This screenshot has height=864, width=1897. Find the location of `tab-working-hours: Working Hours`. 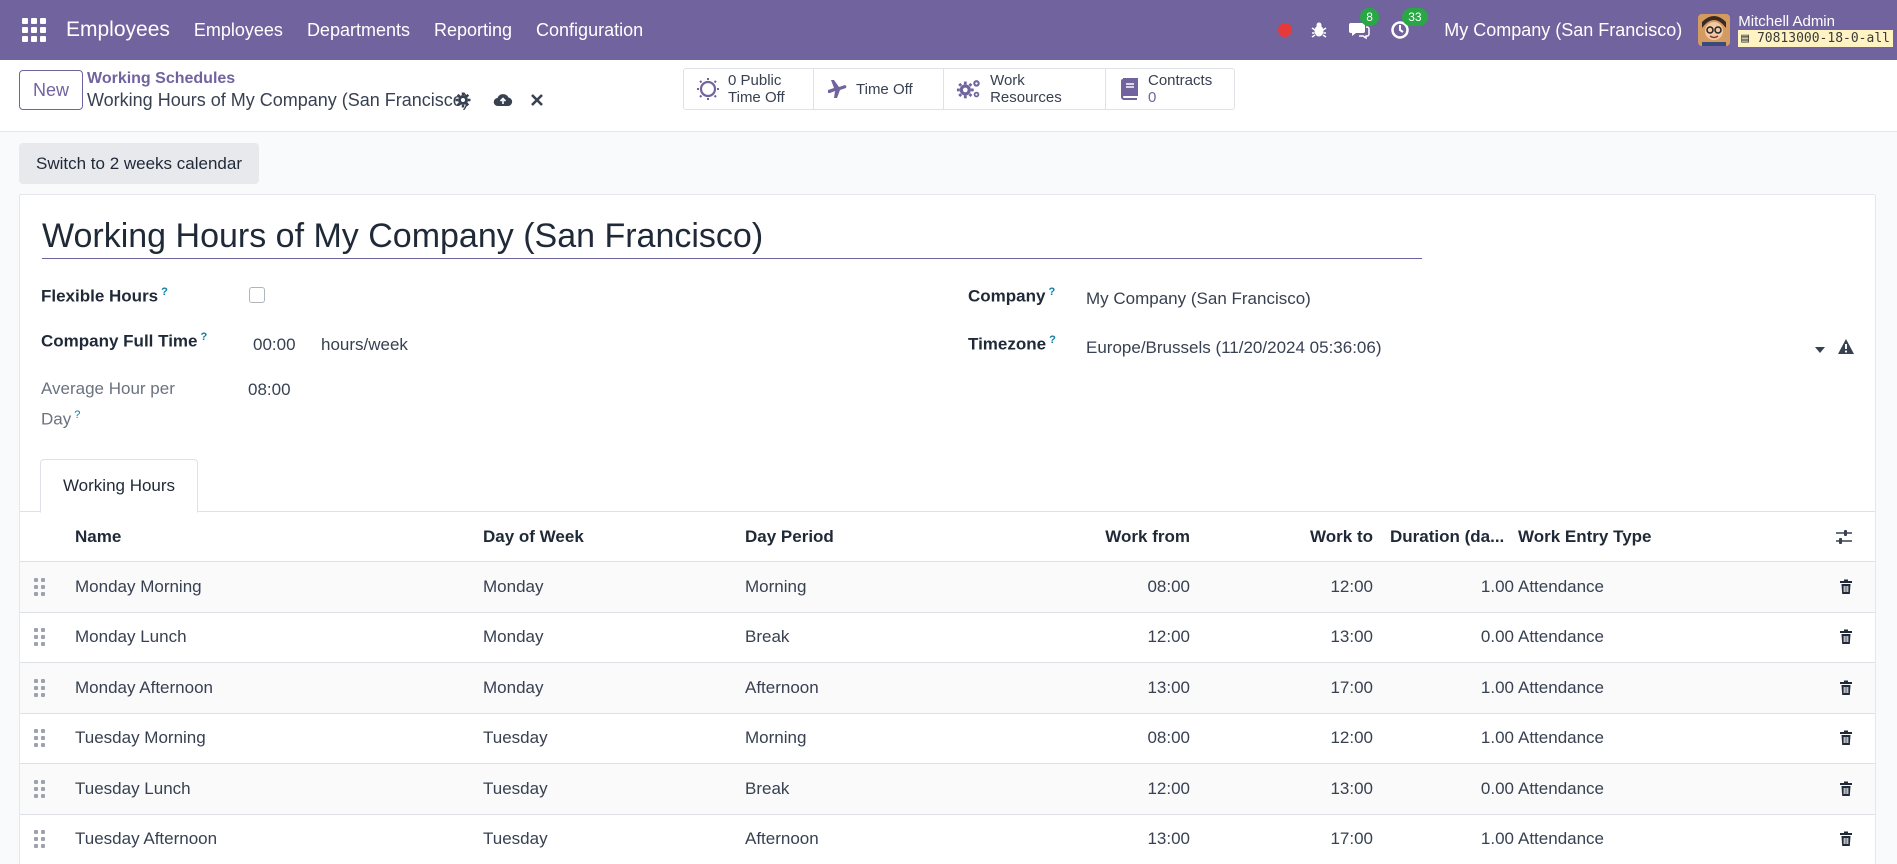

tab-working-hours: Working Hours is located at coordinates (119, 486).